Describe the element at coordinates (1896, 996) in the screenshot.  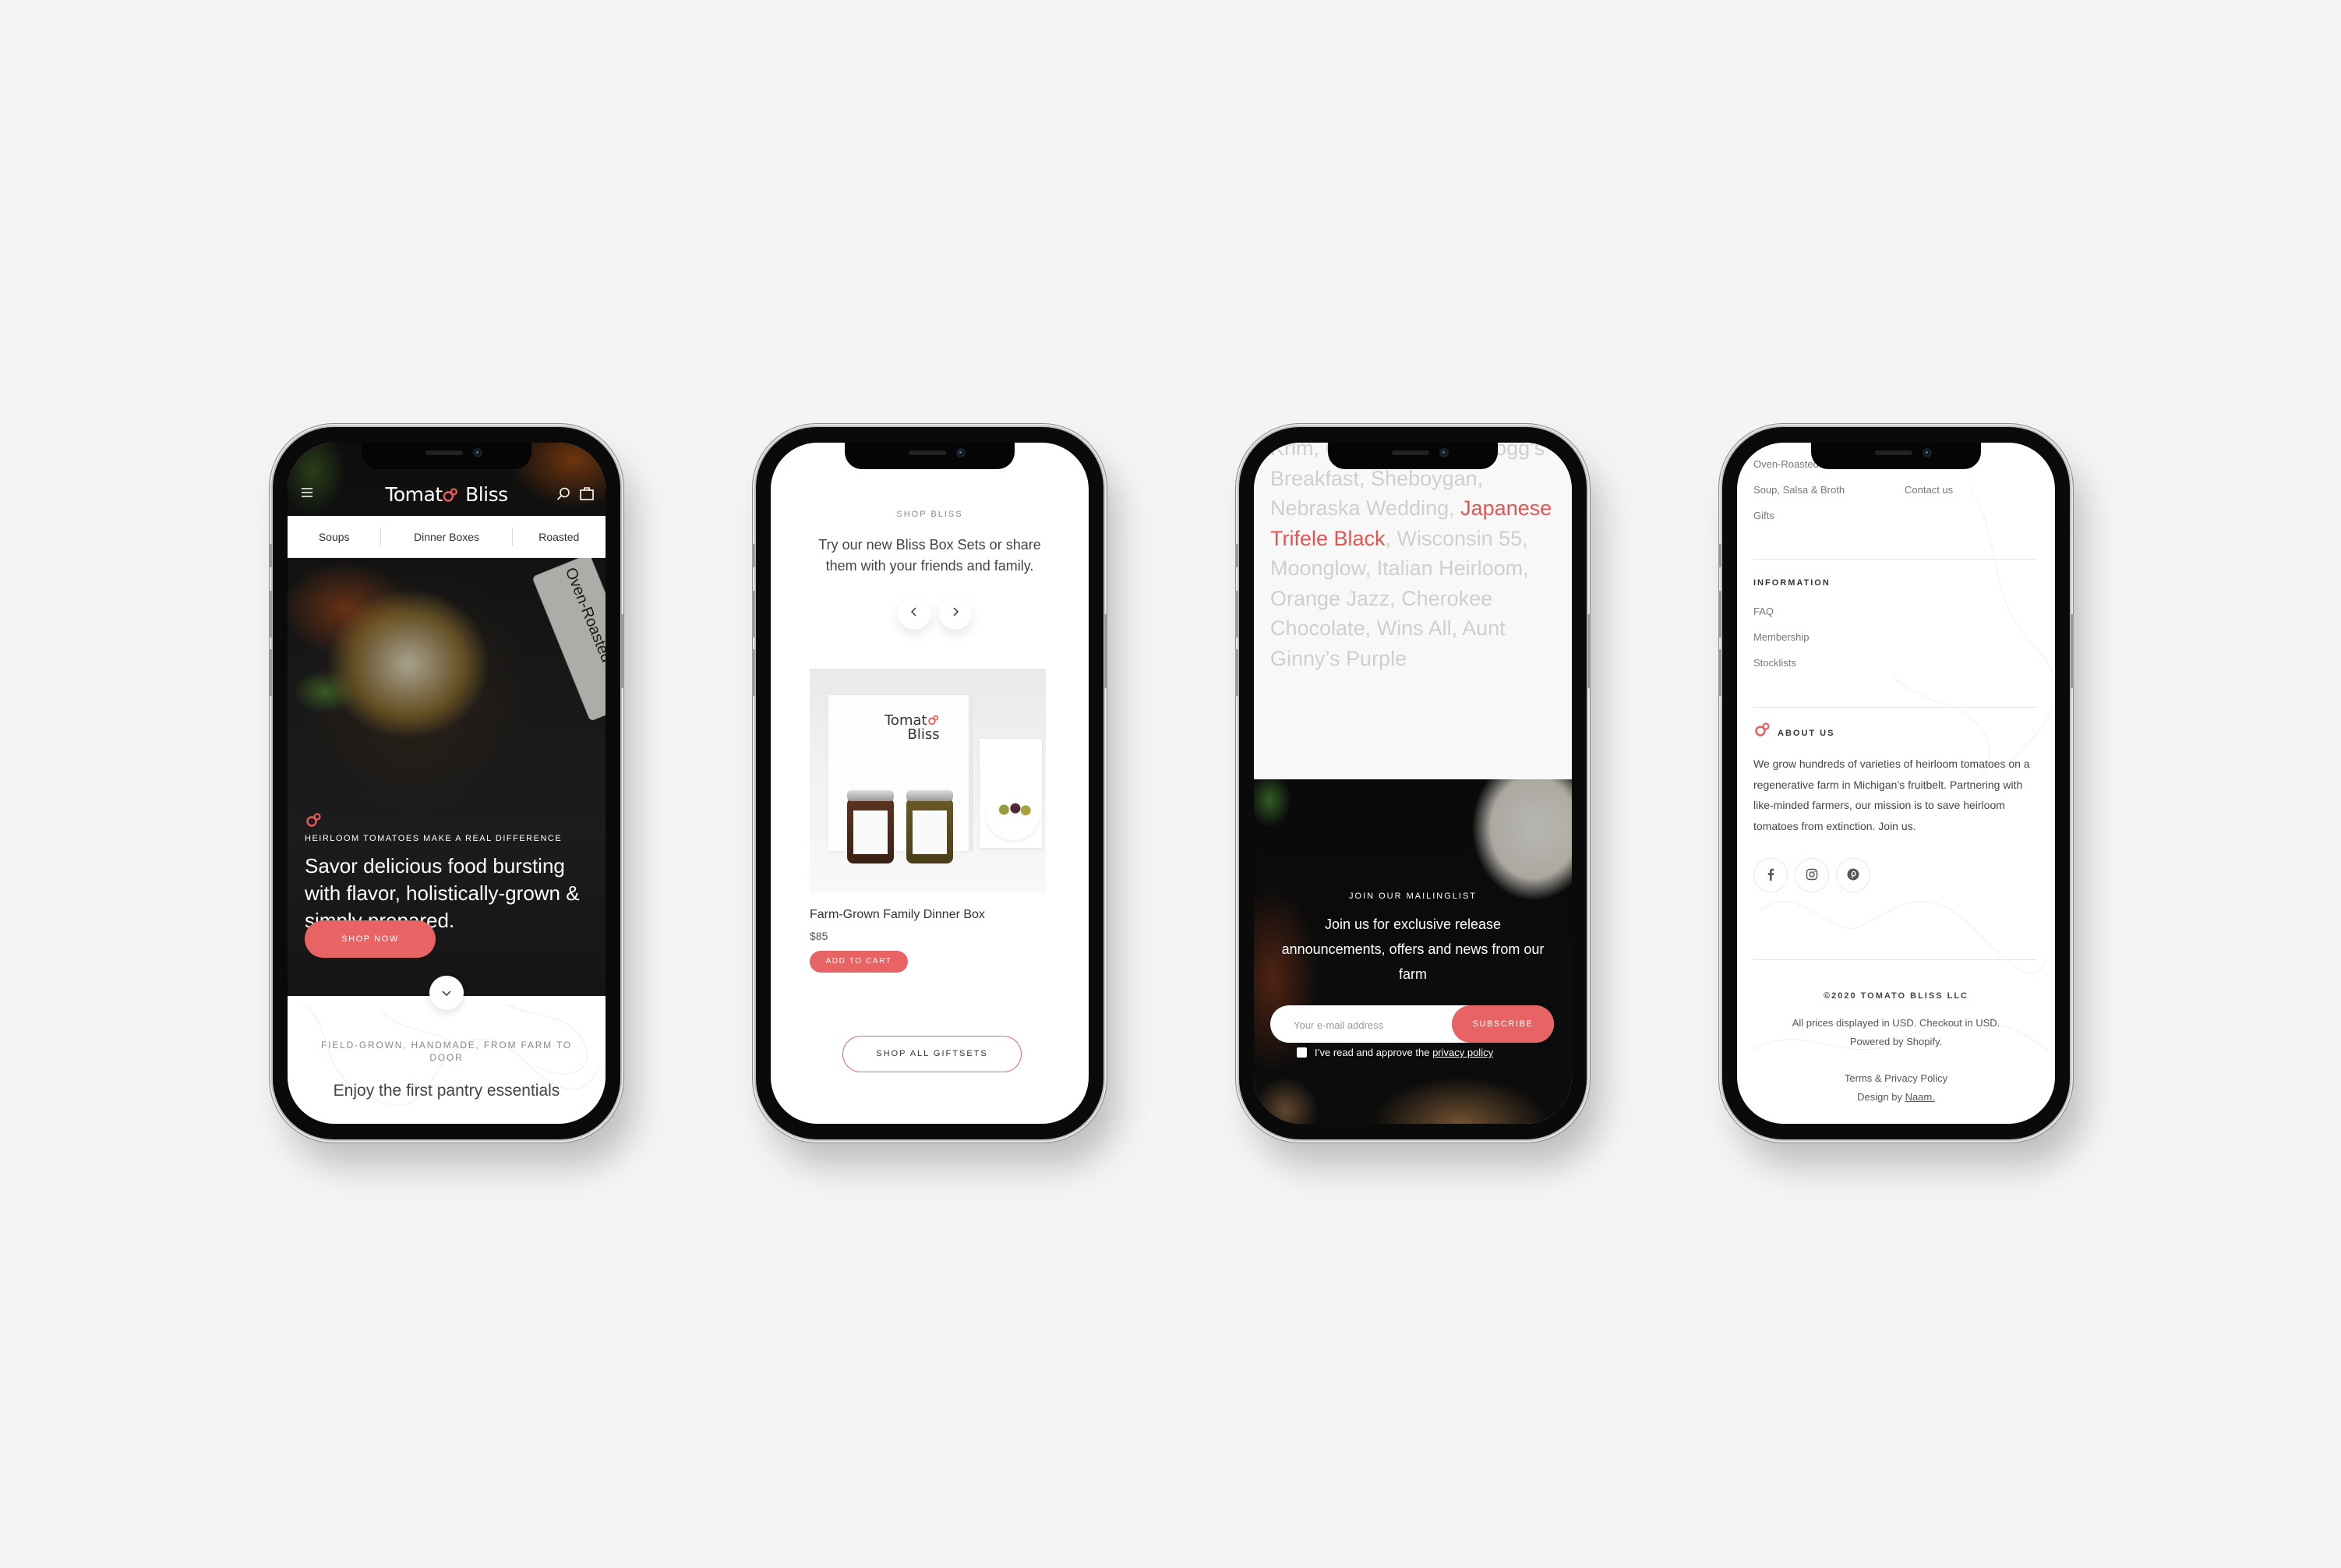
I see `copyright: ©2020 TOMATO BLISS LLC` at that location.